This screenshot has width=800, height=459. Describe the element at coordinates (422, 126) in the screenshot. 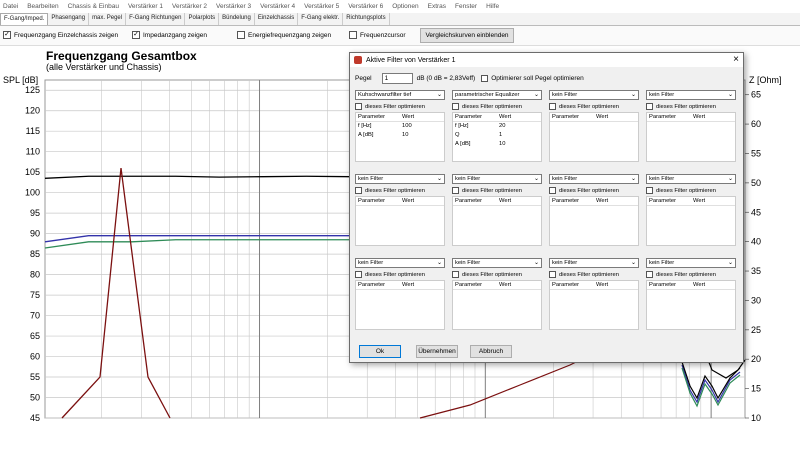

I see `parameter-value: 100` at that location.